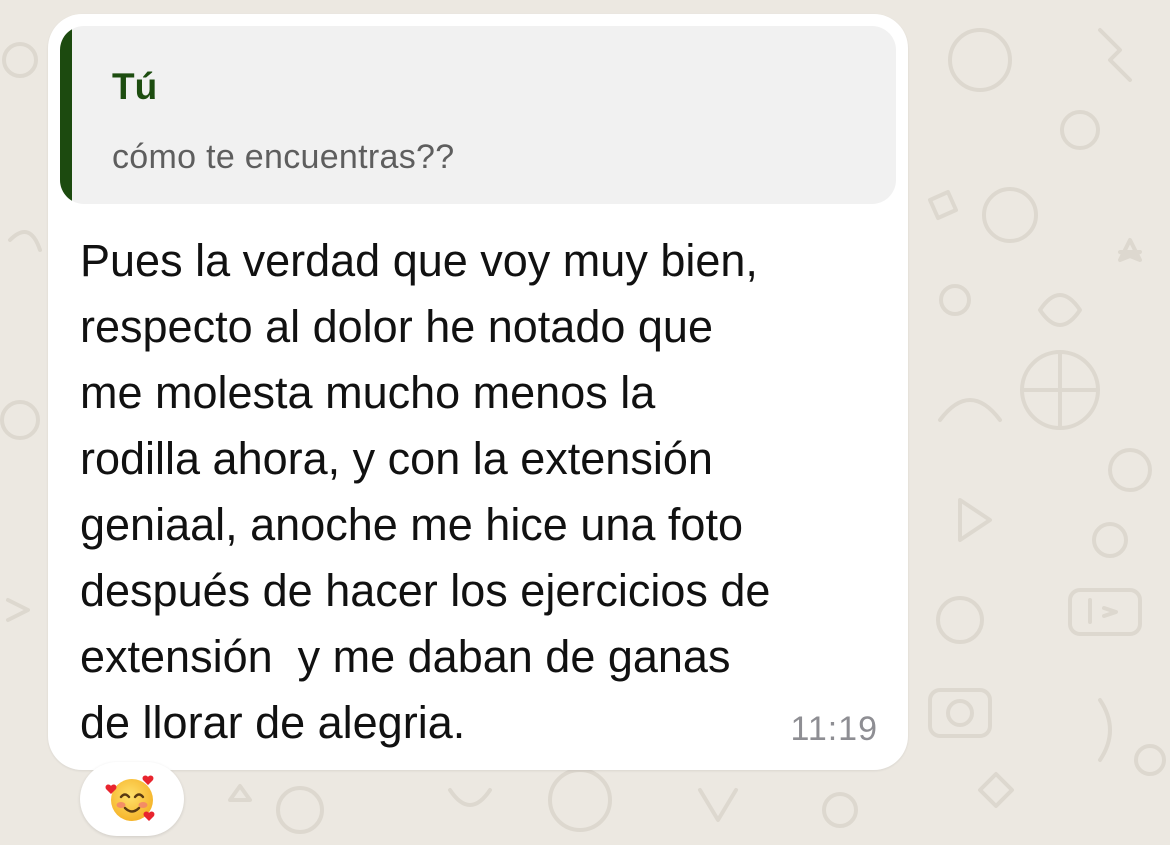 The height and width of the screenshot is (845, 1170). What do you see at coordinates (396, 458) in the screenshot?
I see `message-line: rodilla ahora, y con la extensión` at bounding box center [396, 458].